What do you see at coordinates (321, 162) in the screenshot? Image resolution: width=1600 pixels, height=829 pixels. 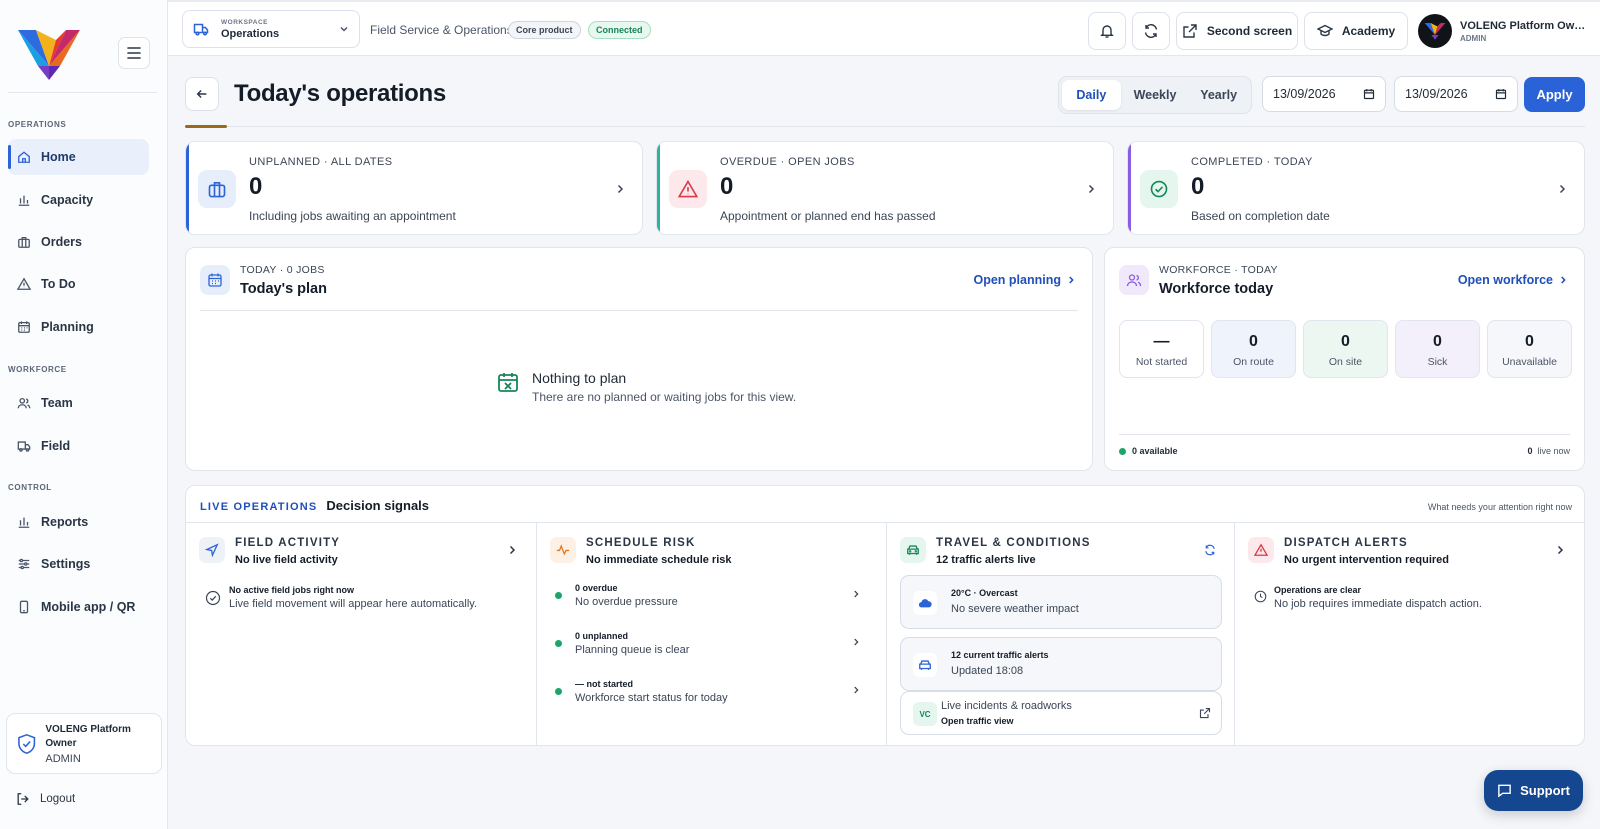 I see `kpi-label: UNPLANNED · ALL DATES` at bounding box center [321, 162].